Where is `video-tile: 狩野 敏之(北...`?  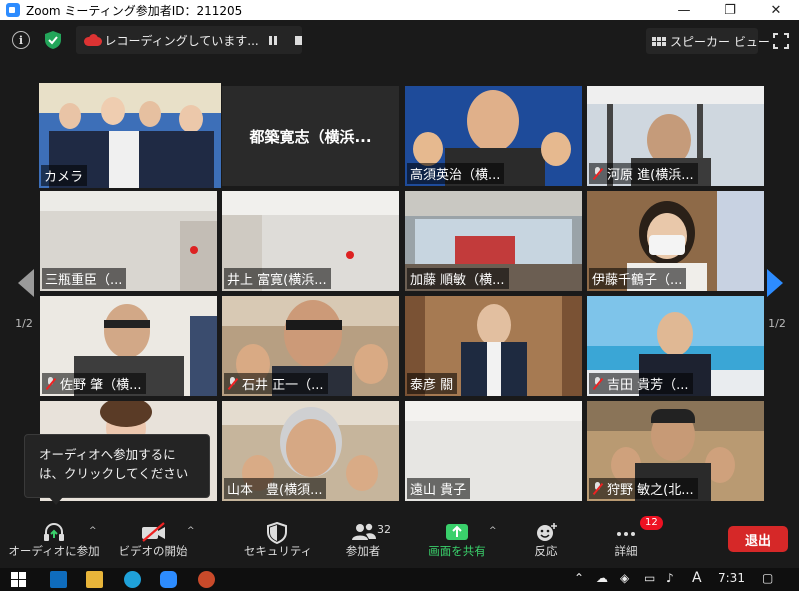 video-tile: 狩野 敏之(北... is located at coordinates (675, 451).